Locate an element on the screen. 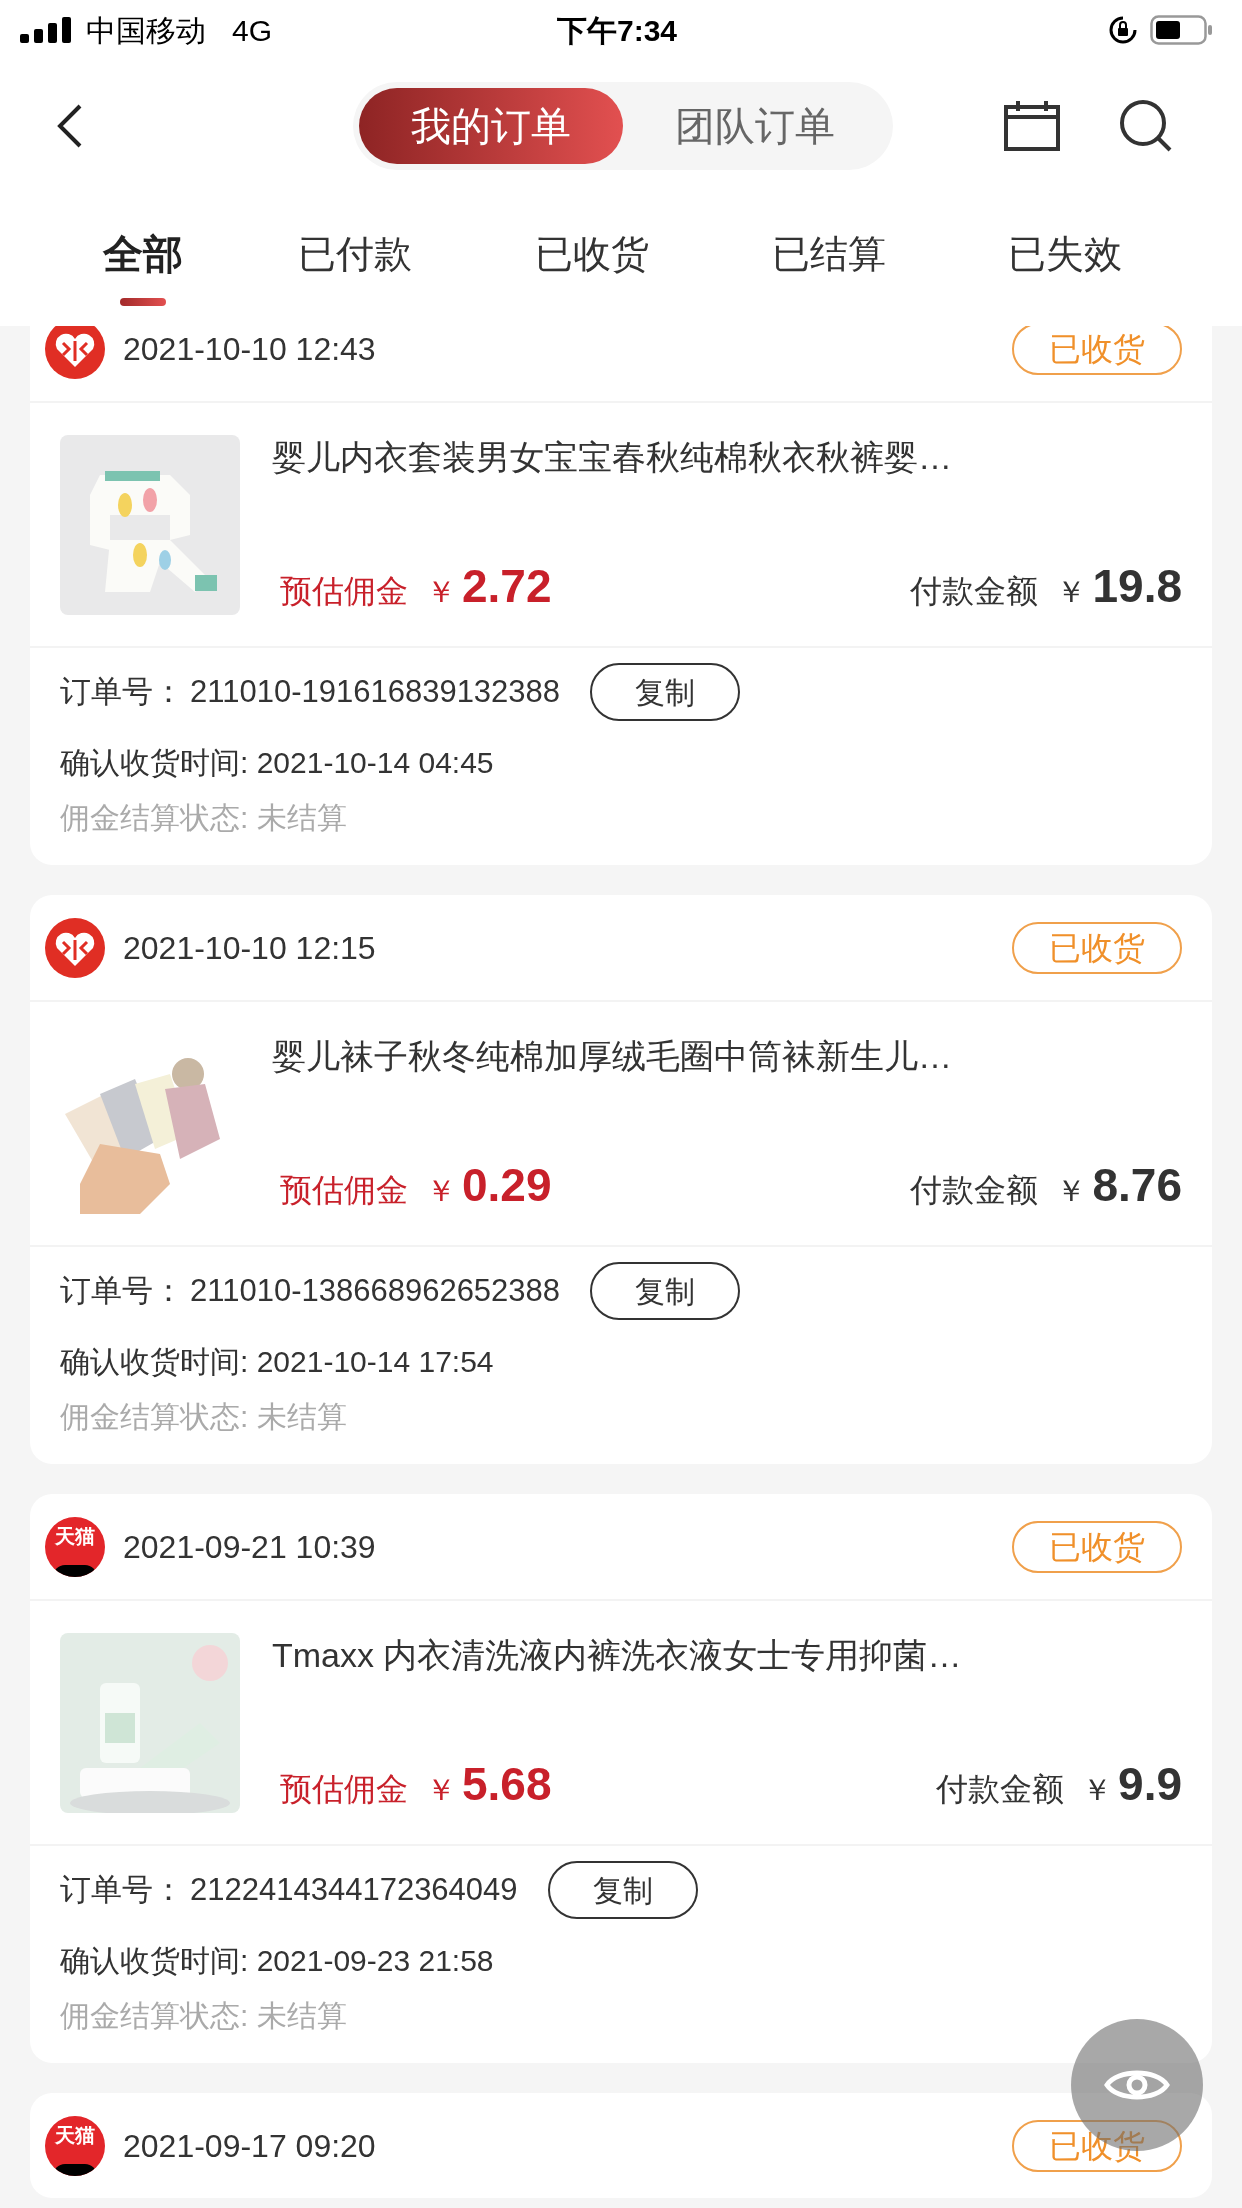 This screenshot has height=2208, width=1242. signal-icon is located at coordinates (46, 30).